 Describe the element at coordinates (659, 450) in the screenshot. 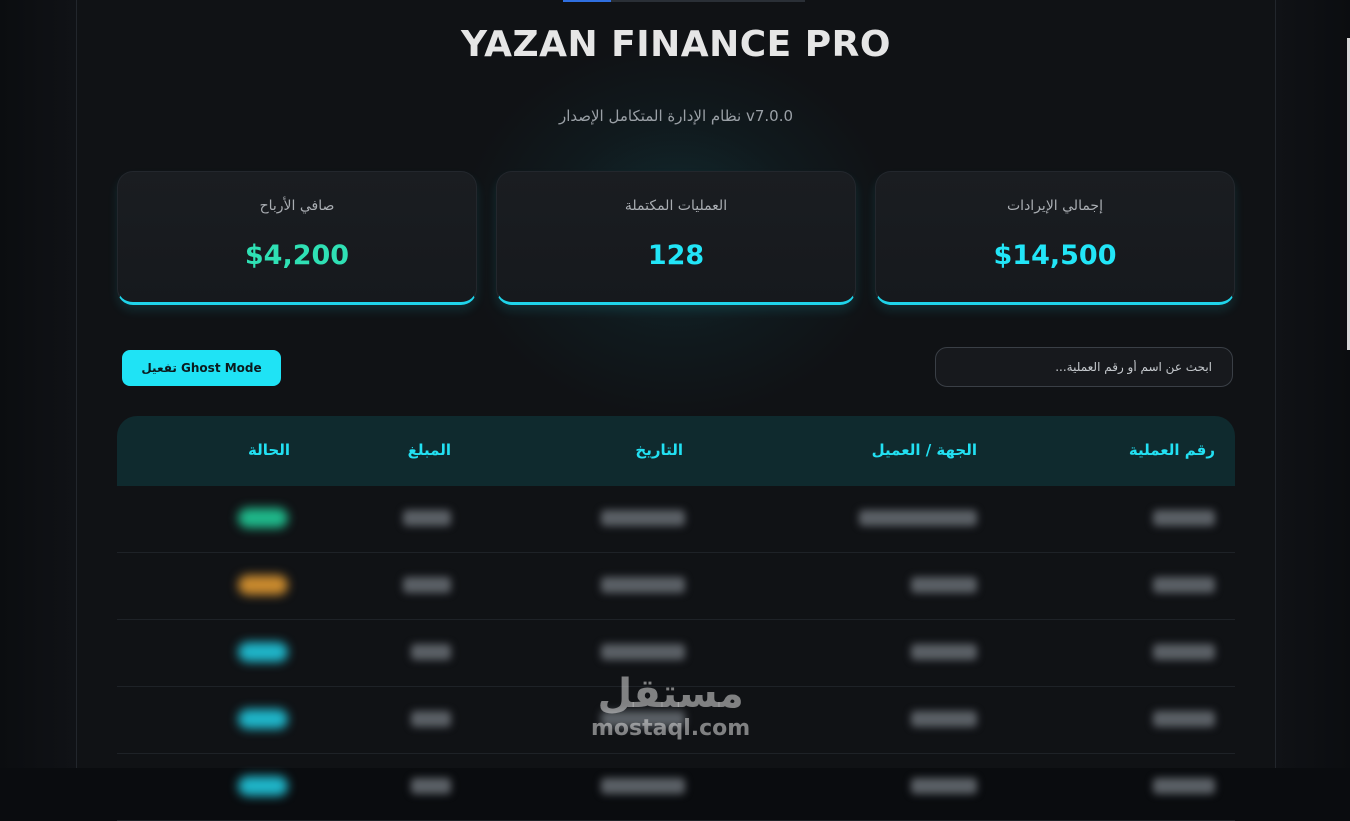

I see `column-header-date: التاريخ` at that location.